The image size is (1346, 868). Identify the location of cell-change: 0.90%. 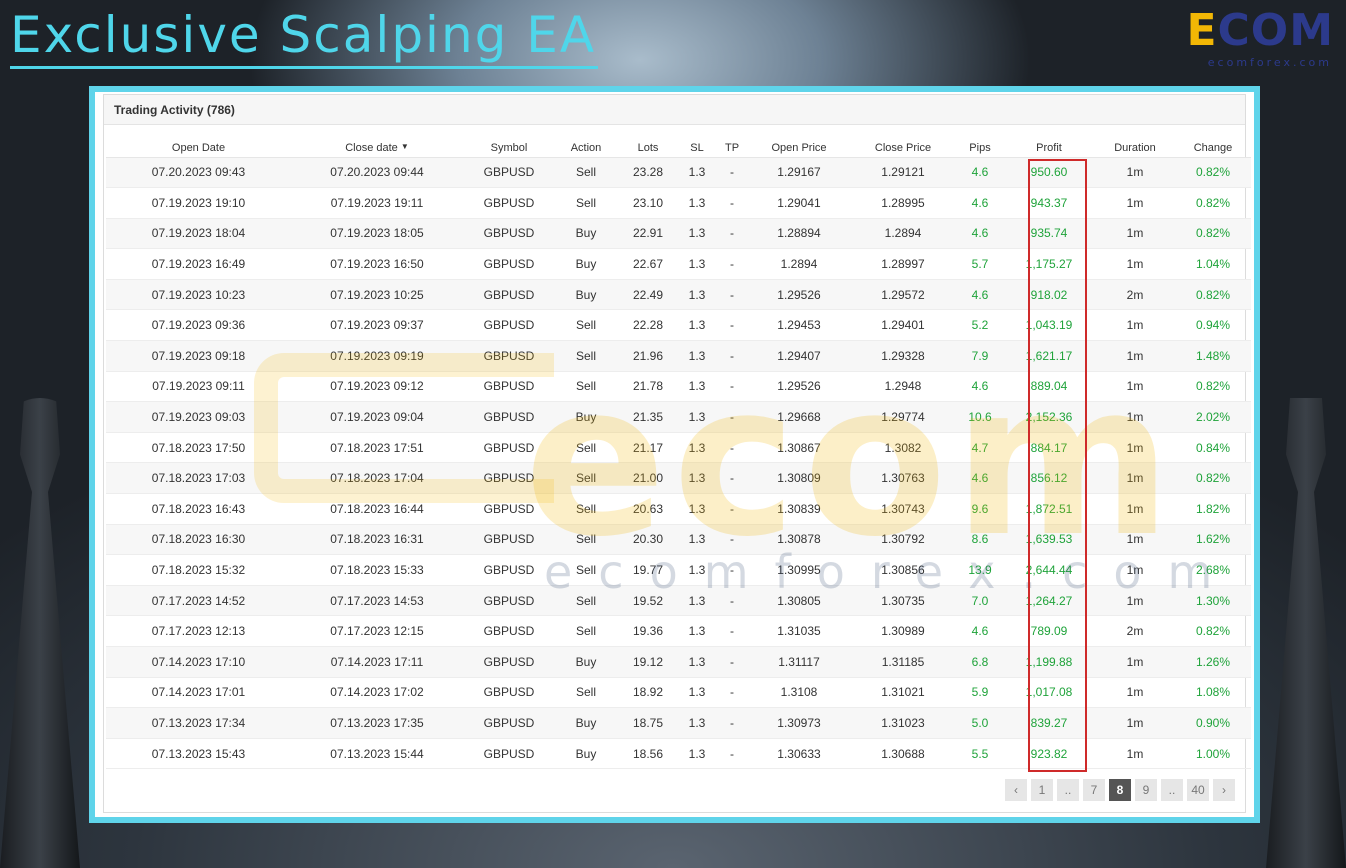
(1213, 723).